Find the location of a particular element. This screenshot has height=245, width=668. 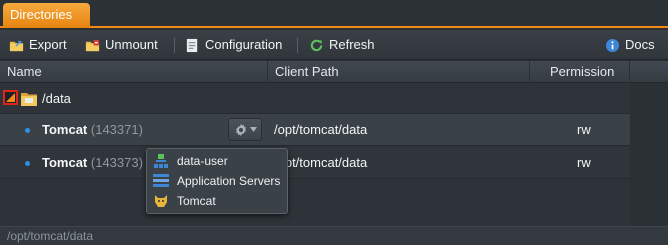

refresh-button: Refresh is located at coordinates (342, 45).